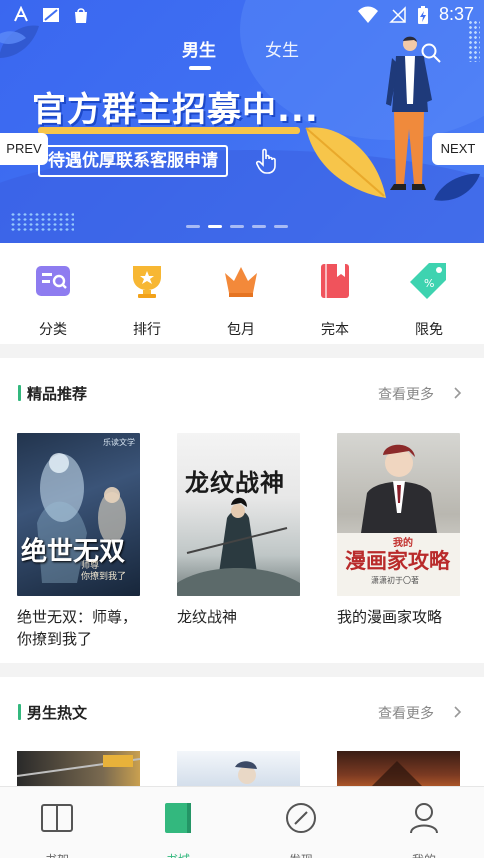 The height and width of the screenshot is (858, 484). What do you see at coordinates (367, 14) in the screenshot?
I see `wifi-icon` at bounding box center [367, 14].